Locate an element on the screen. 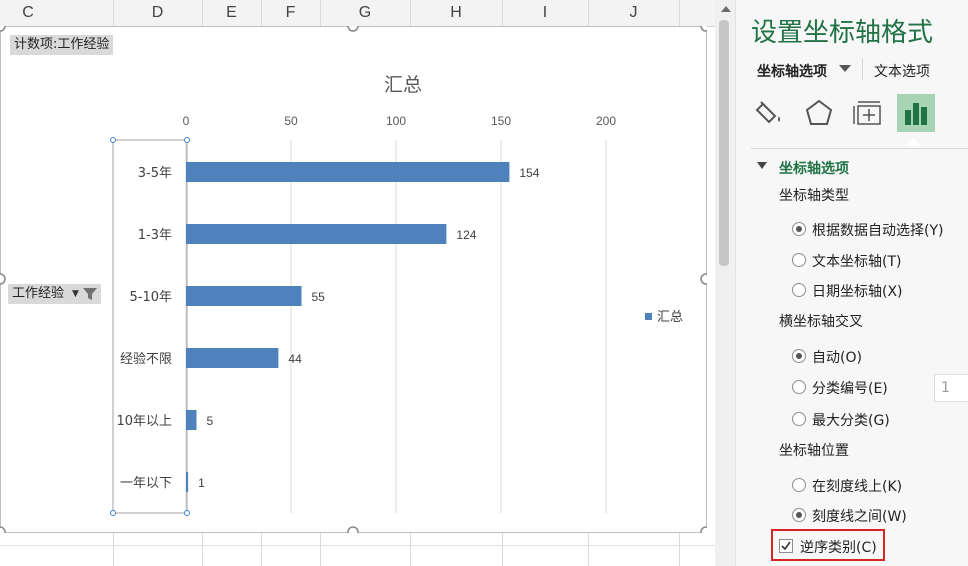  axis-type-label: 坐标轴类型 is located at coordinates (814, 196).